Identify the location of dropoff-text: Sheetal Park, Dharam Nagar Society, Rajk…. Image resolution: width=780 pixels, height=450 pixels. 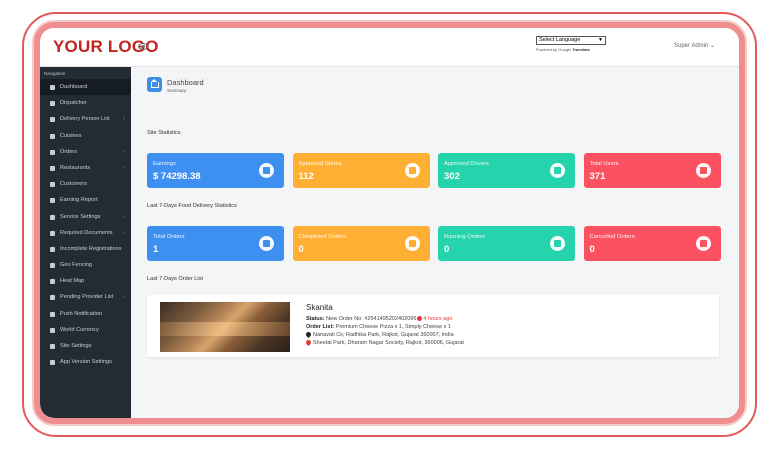
(388, 343).